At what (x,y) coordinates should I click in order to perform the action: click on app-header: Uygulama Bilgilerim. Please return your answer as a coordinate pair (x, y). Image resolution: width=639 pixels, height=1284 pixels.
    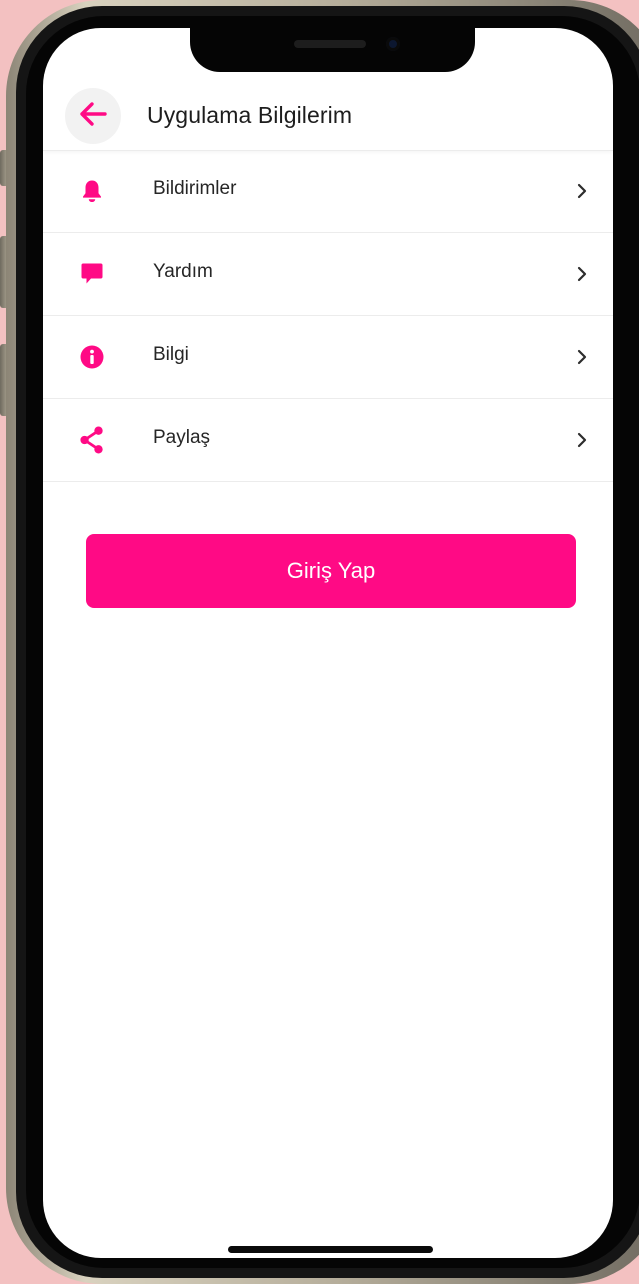
    Looking at the image, I should click on (328, 118).